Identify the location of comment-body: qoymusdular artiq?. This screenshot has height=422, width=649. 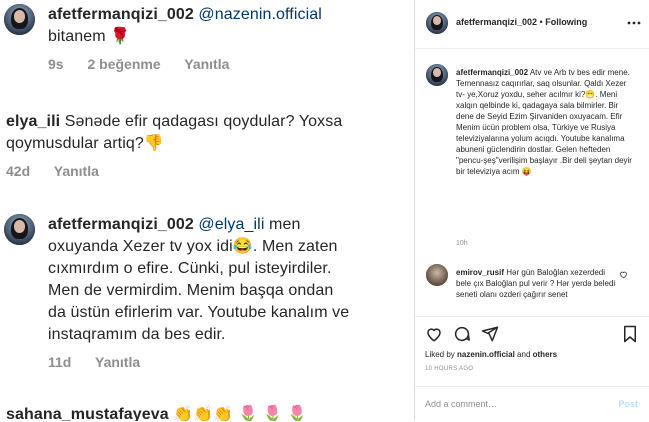
(75, 144).